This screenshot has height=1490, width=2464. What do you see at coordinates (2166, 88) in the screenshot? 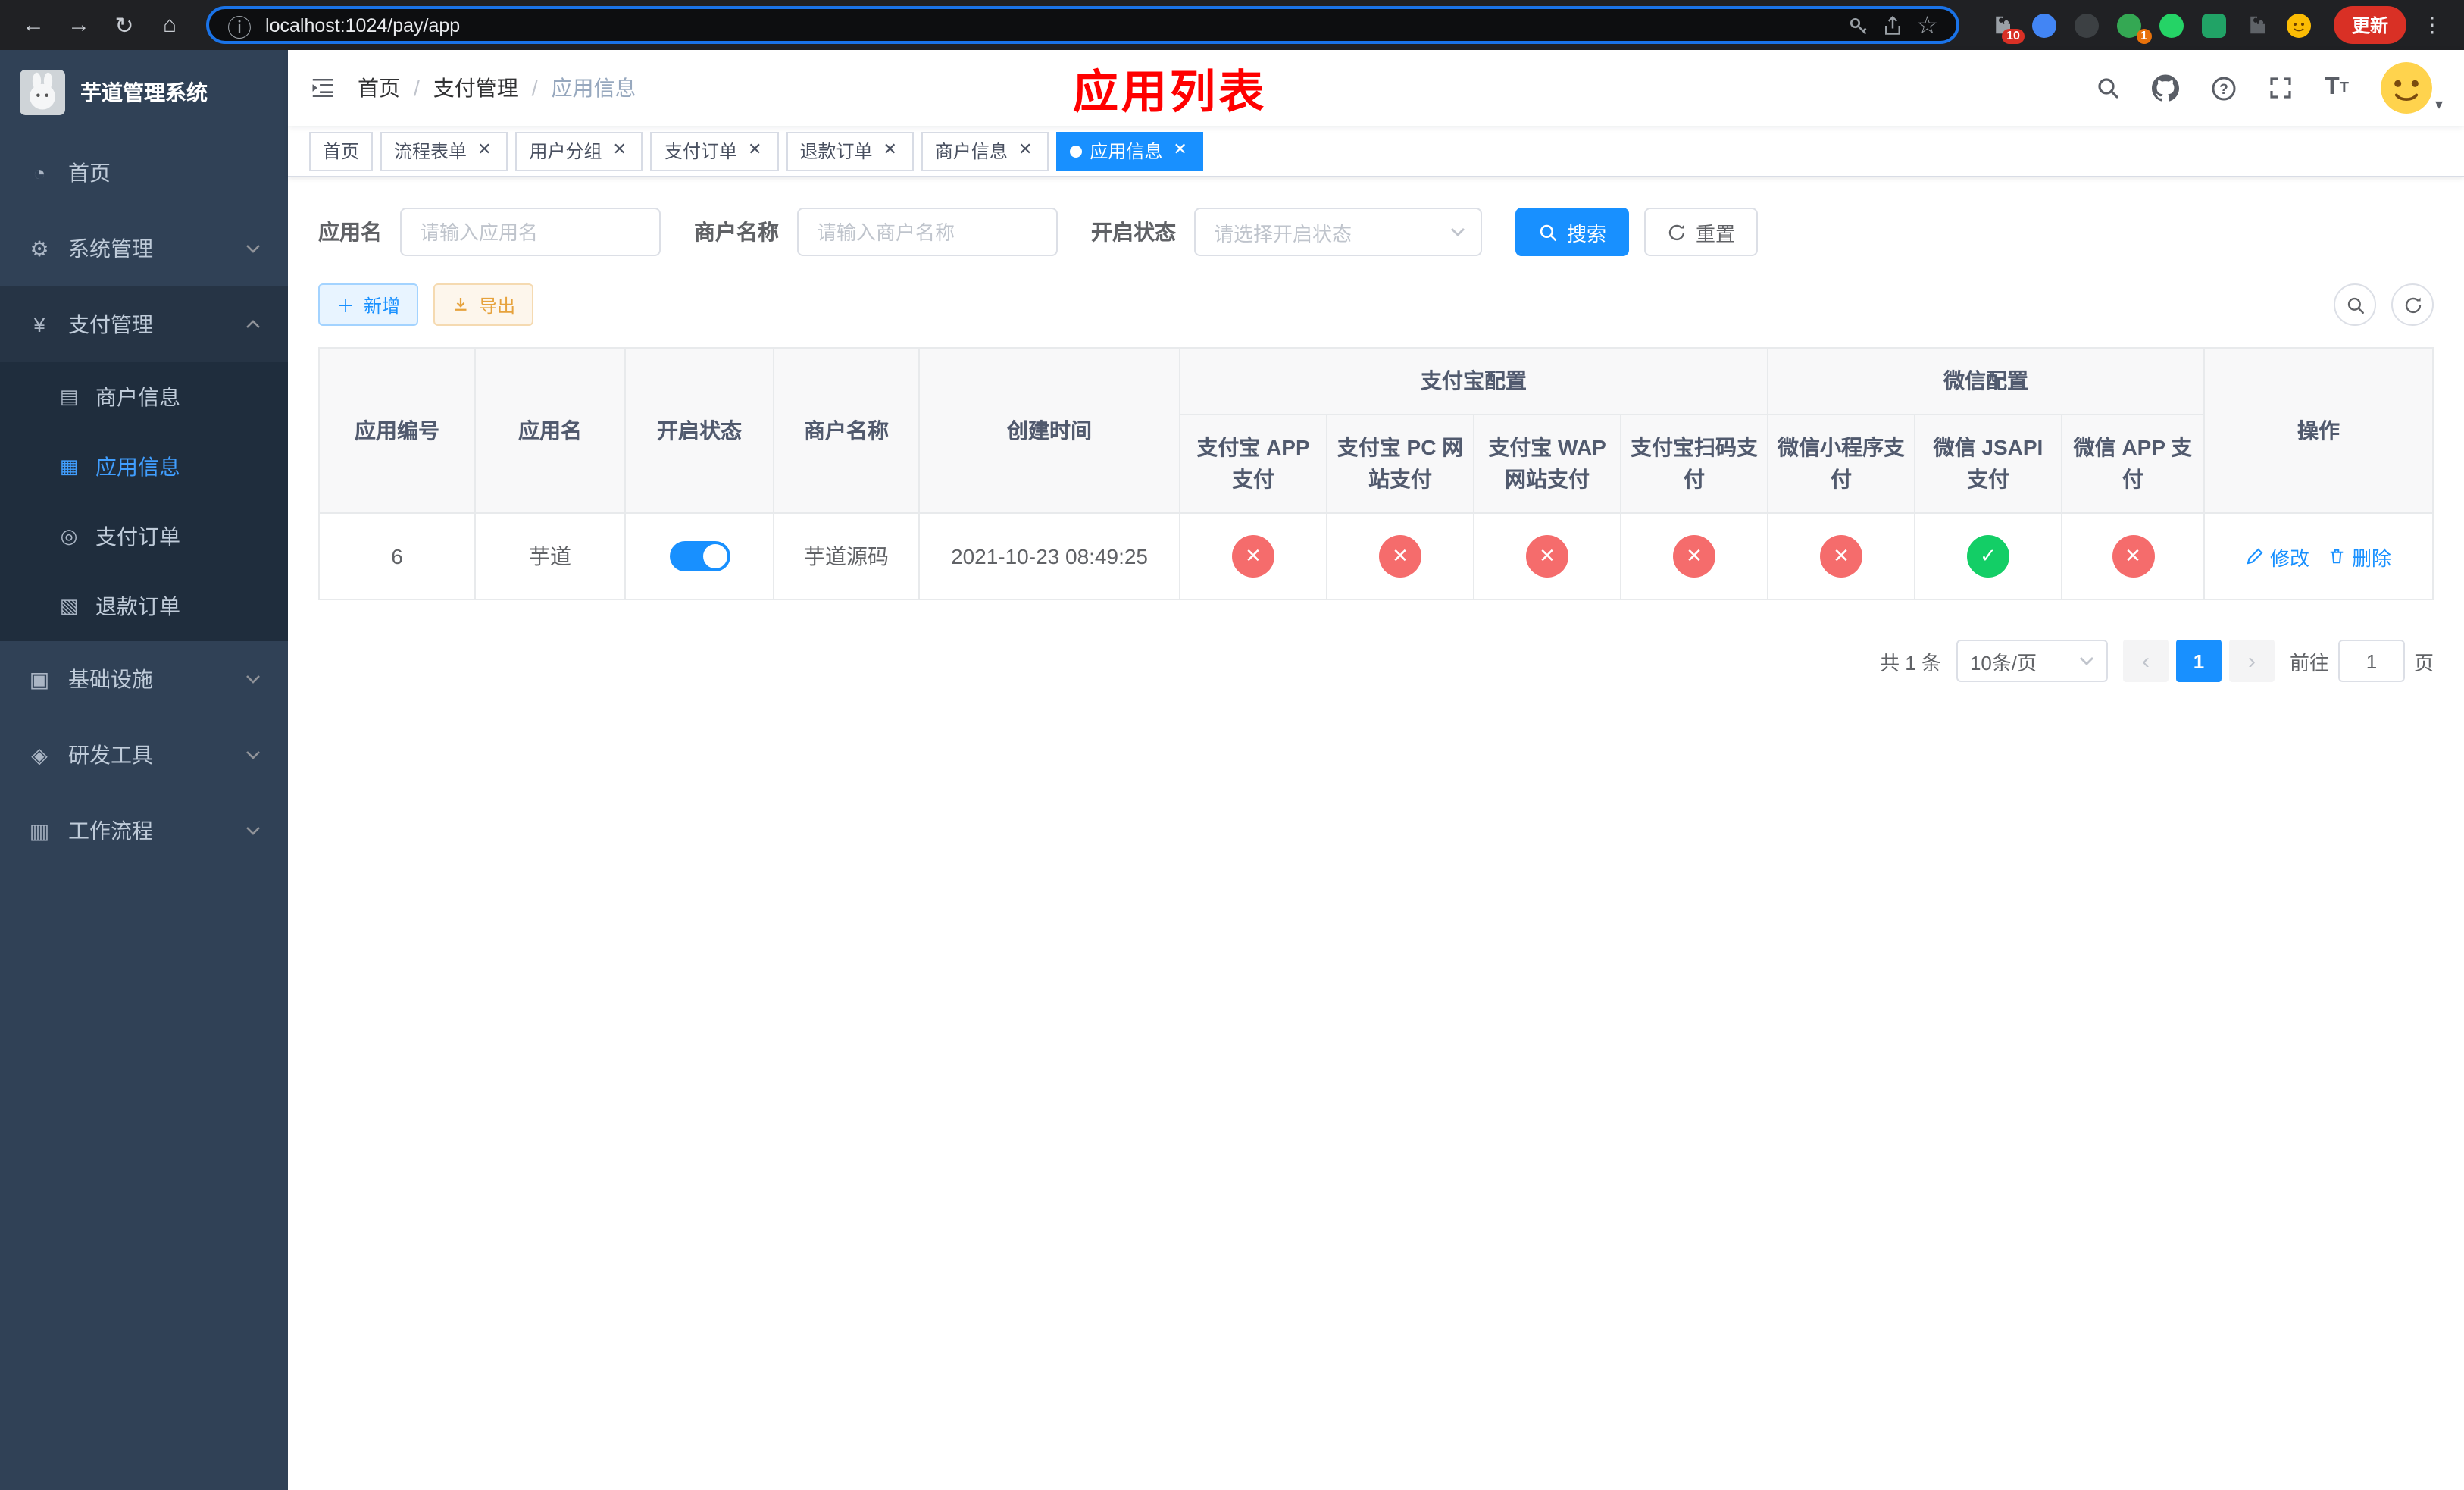
I see `github-icon` at bounding box center [2166, 88].